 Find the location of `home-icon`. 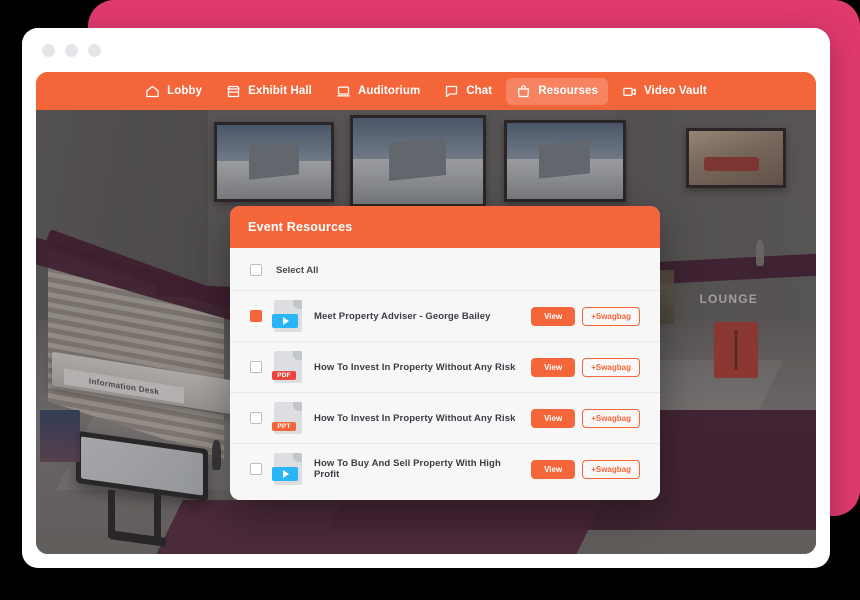

home-icon is located at coordinates (152, 91).